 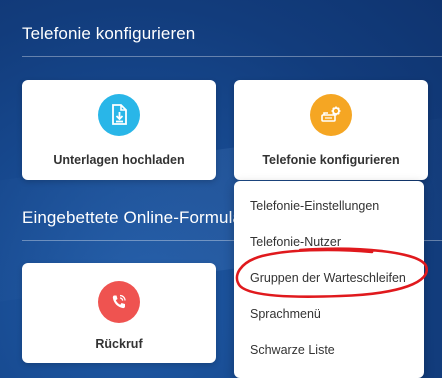 I want to click on configure-telephony-card: Telefonie konfigurieren, so click(x=331, y=130).